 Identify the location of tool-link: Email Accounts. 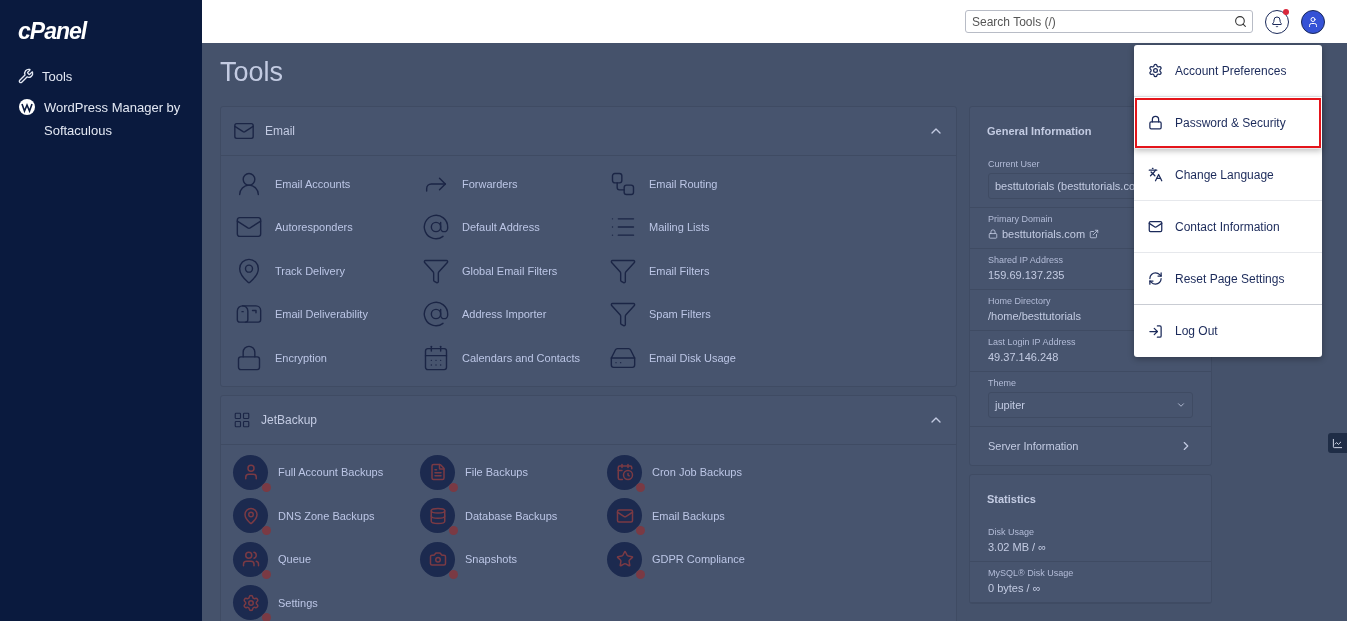
(313, 183).